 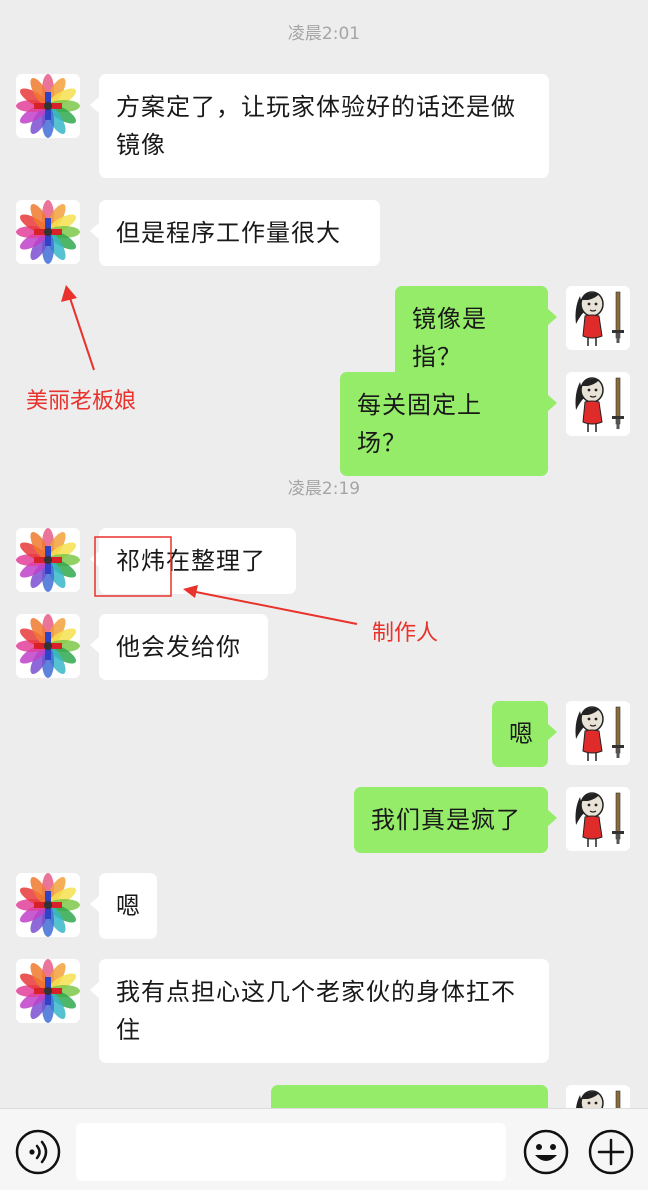 What do you see at coordinates (611, 1152) in the screenshot?
I see `plus-icon` at bounding box center [611, 1152].